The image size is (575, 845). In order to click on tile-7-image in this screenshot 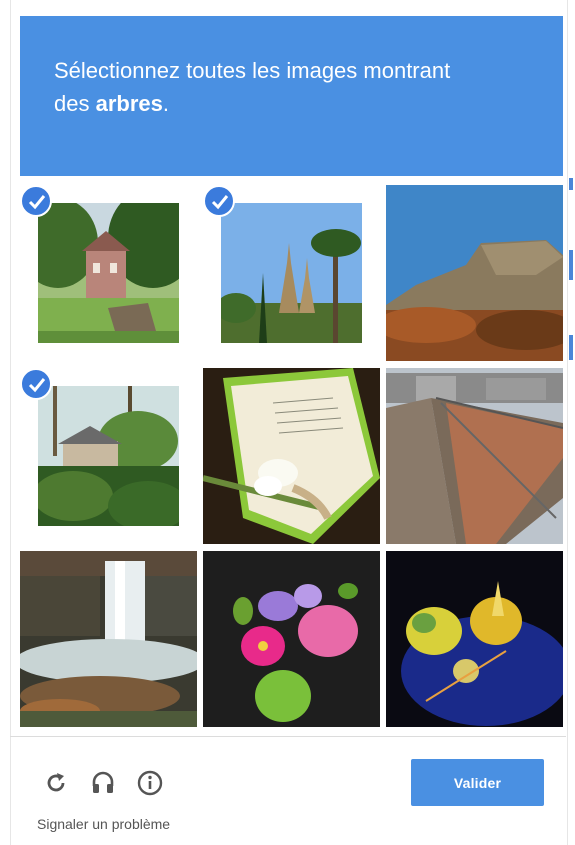, I will do `click(108, 639)`.